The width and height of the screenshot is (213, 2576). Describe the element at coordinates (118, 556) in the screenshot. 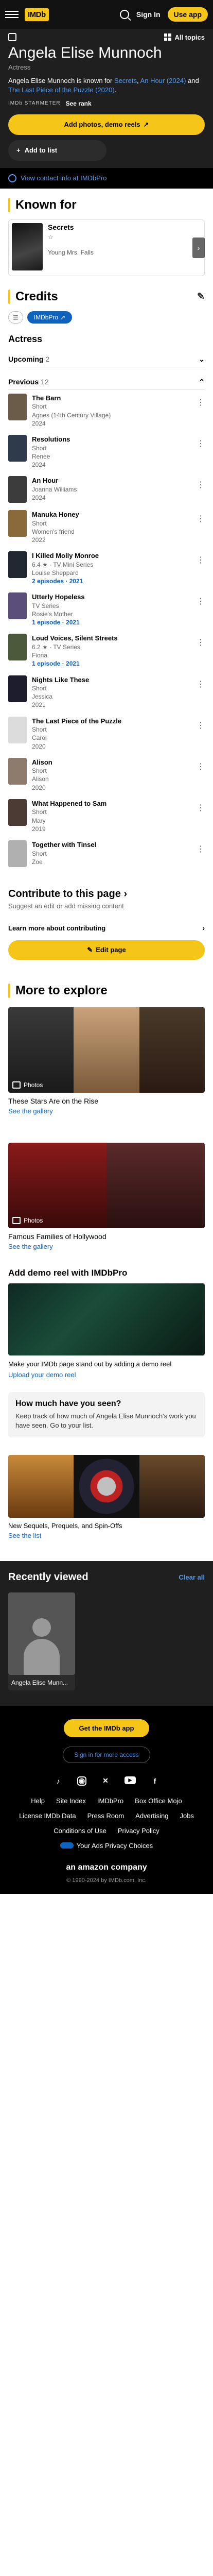

I see `credit-title: I Killed Molly Monroe` at that location.